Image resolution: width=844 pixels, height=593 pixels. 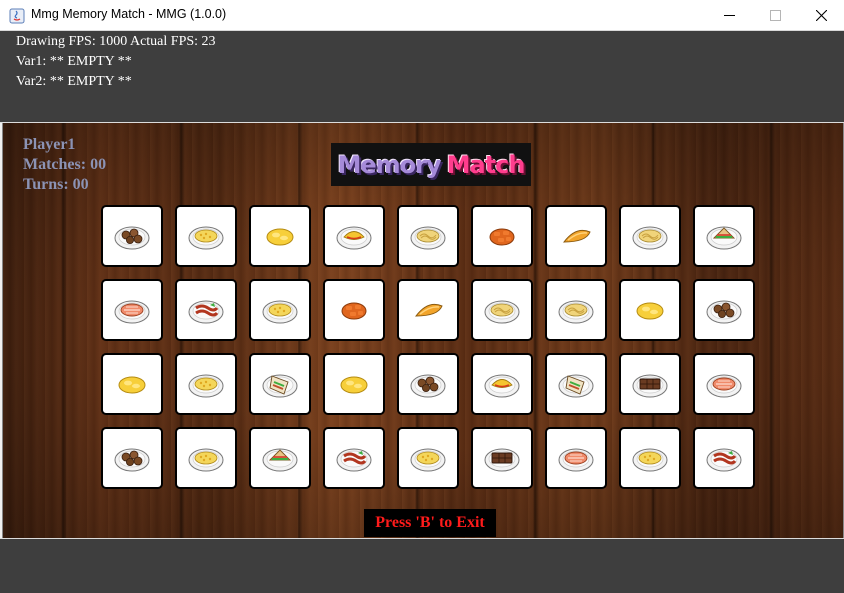 What do you see at coordinates (422, 15) in the screenshot?
I see `window-titlebar: Mmg Memory Match - MMG (1.0.0)` at bounding box center [422, 15].